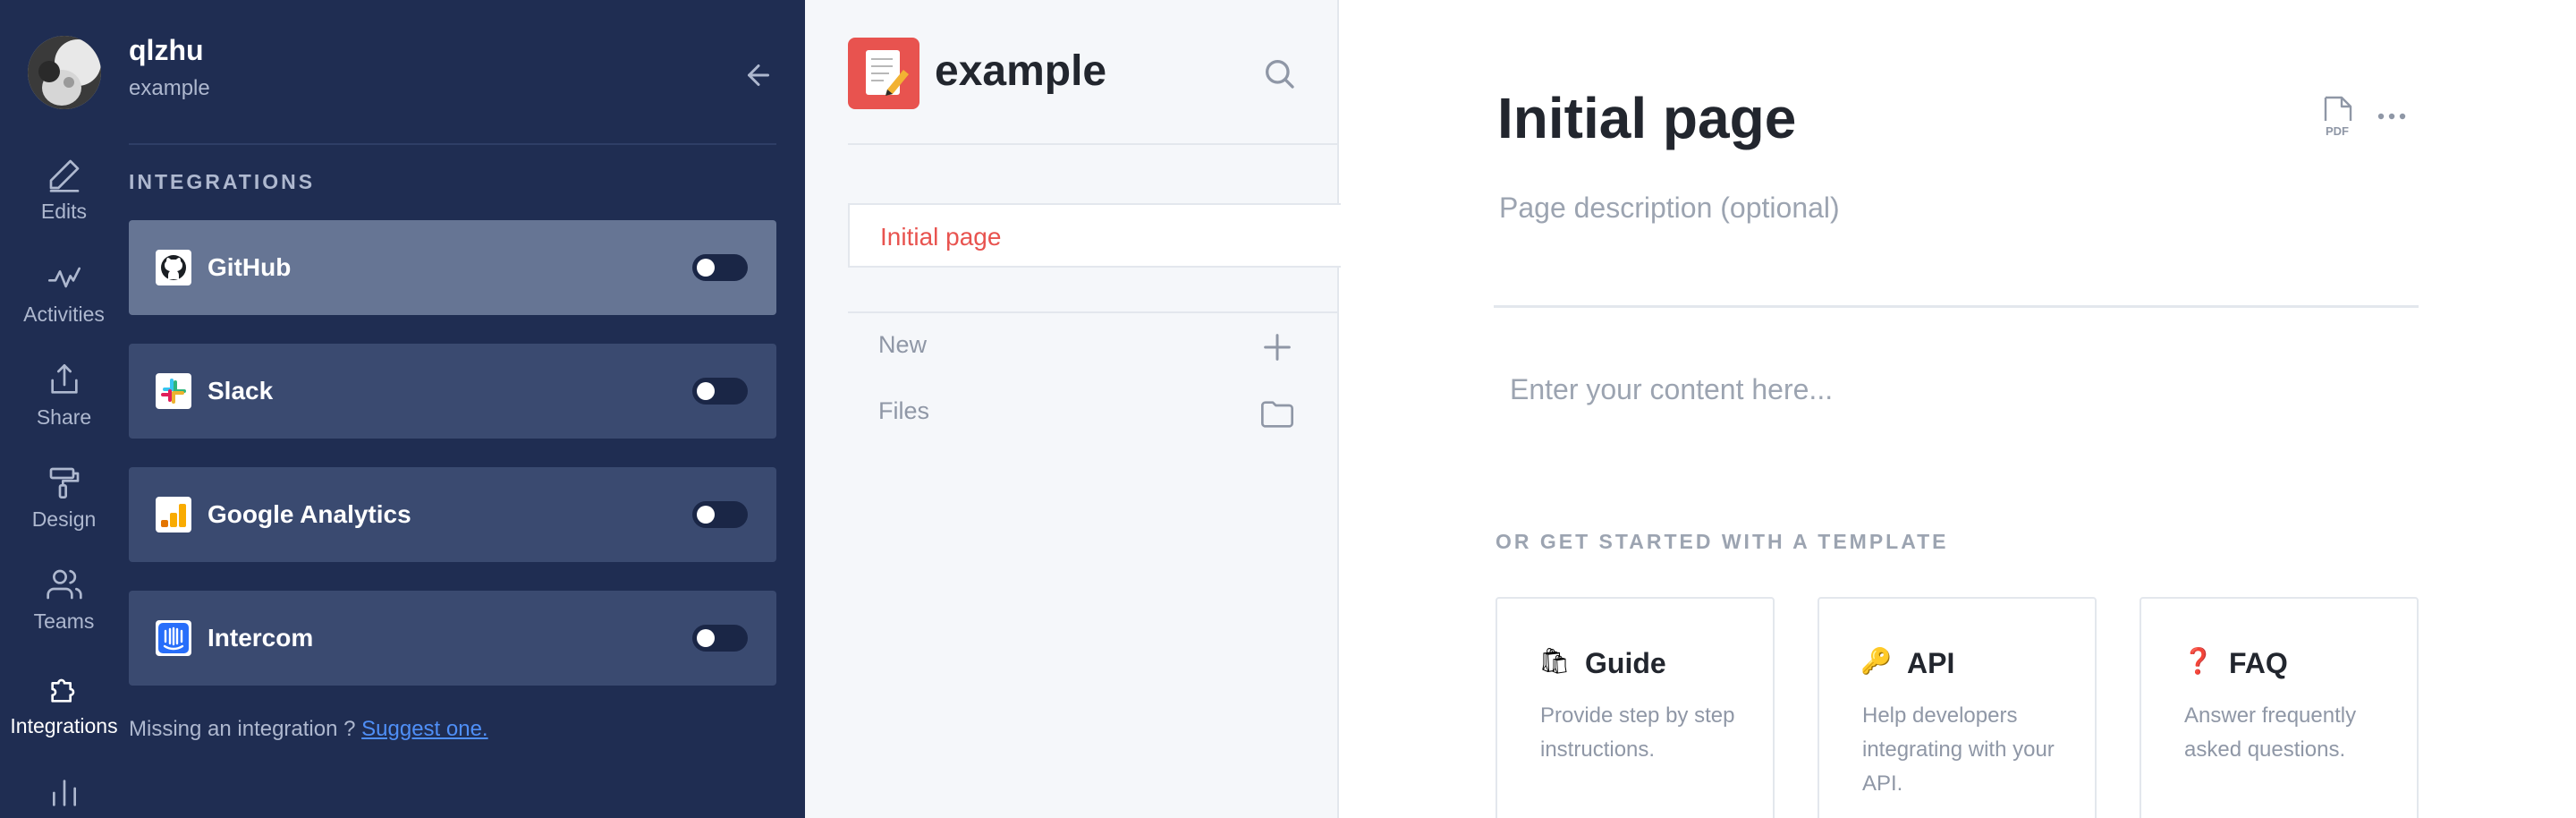  I want to click on rail-item-design: Design, so click(64, 498).